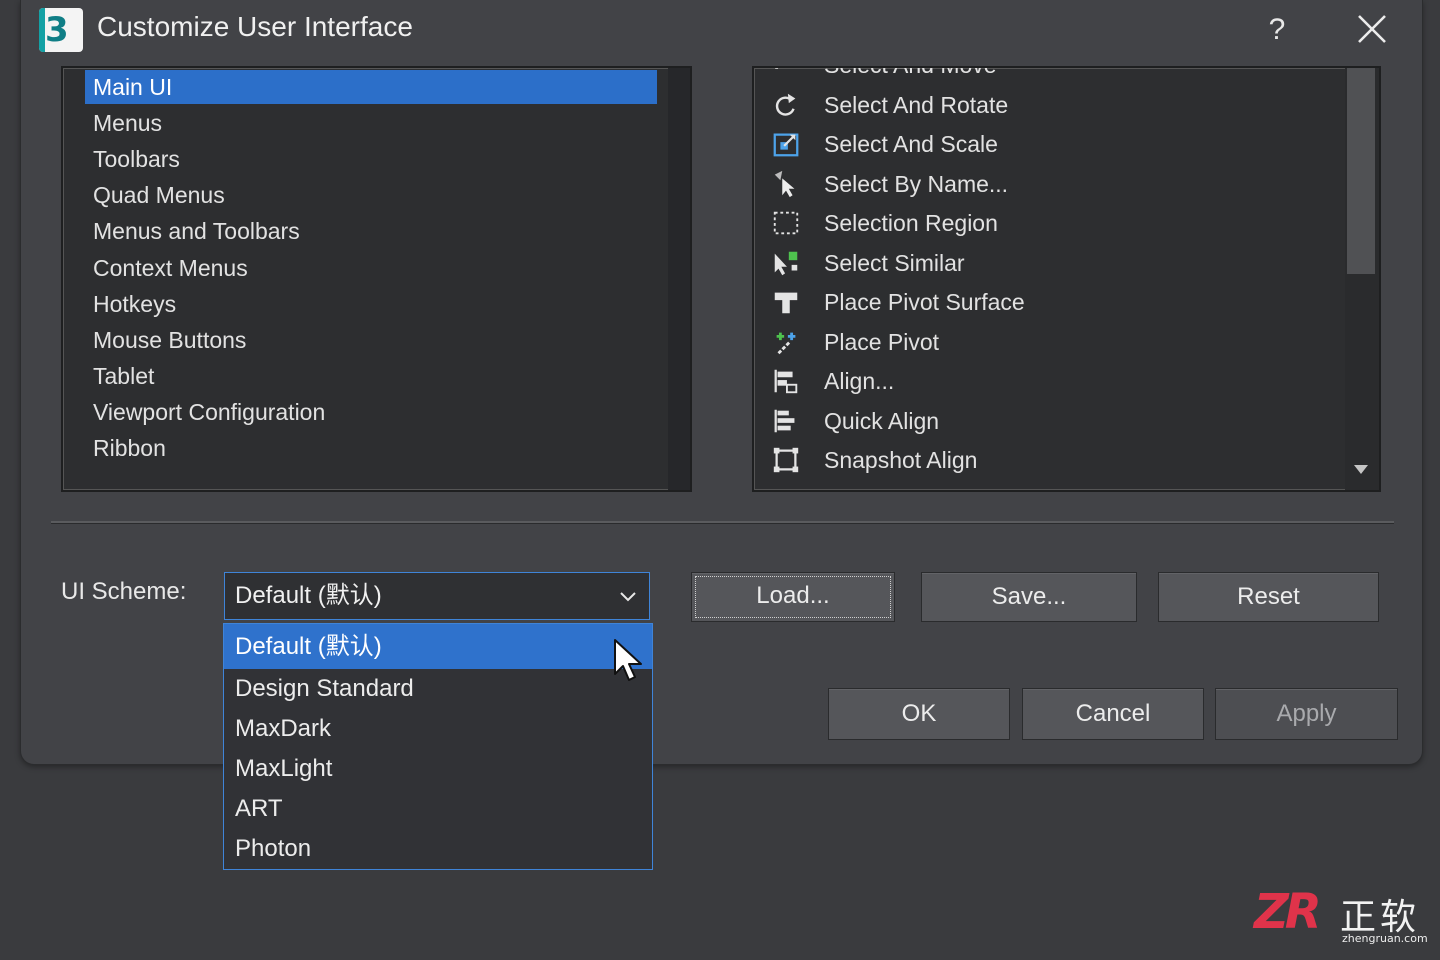 This screenshot has width=1440, height=960. What do you see at coordinates (129, 448) in the screenshot?
I see `category-item: Ribbon` at bounding box center [129, 448].